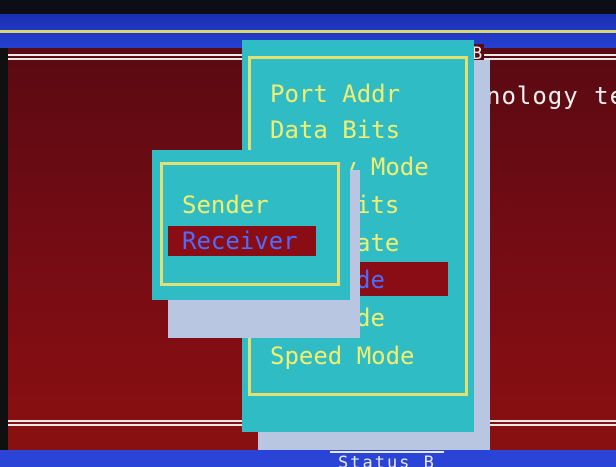 The width and height of the screenshot is (616, 467). I want to click on menu-item-speed-mode: Speed Mode, so click(342, 356).